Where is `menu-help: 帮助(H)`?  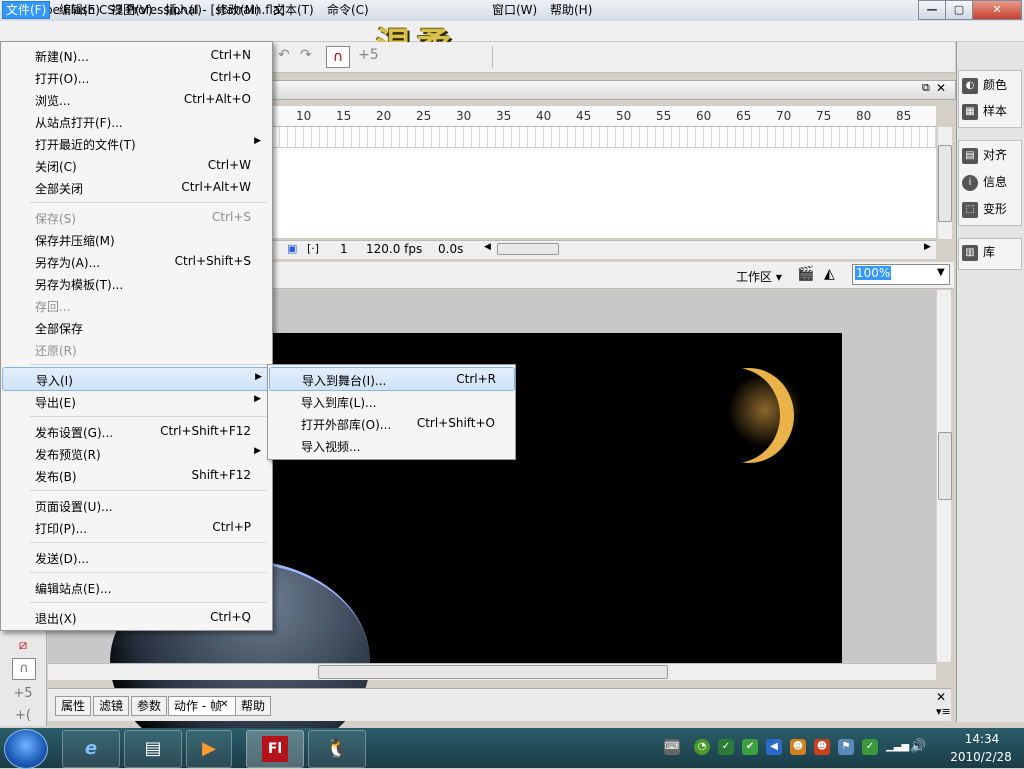
menu-help: 帮助(H) is located at coordinates (571, 10).